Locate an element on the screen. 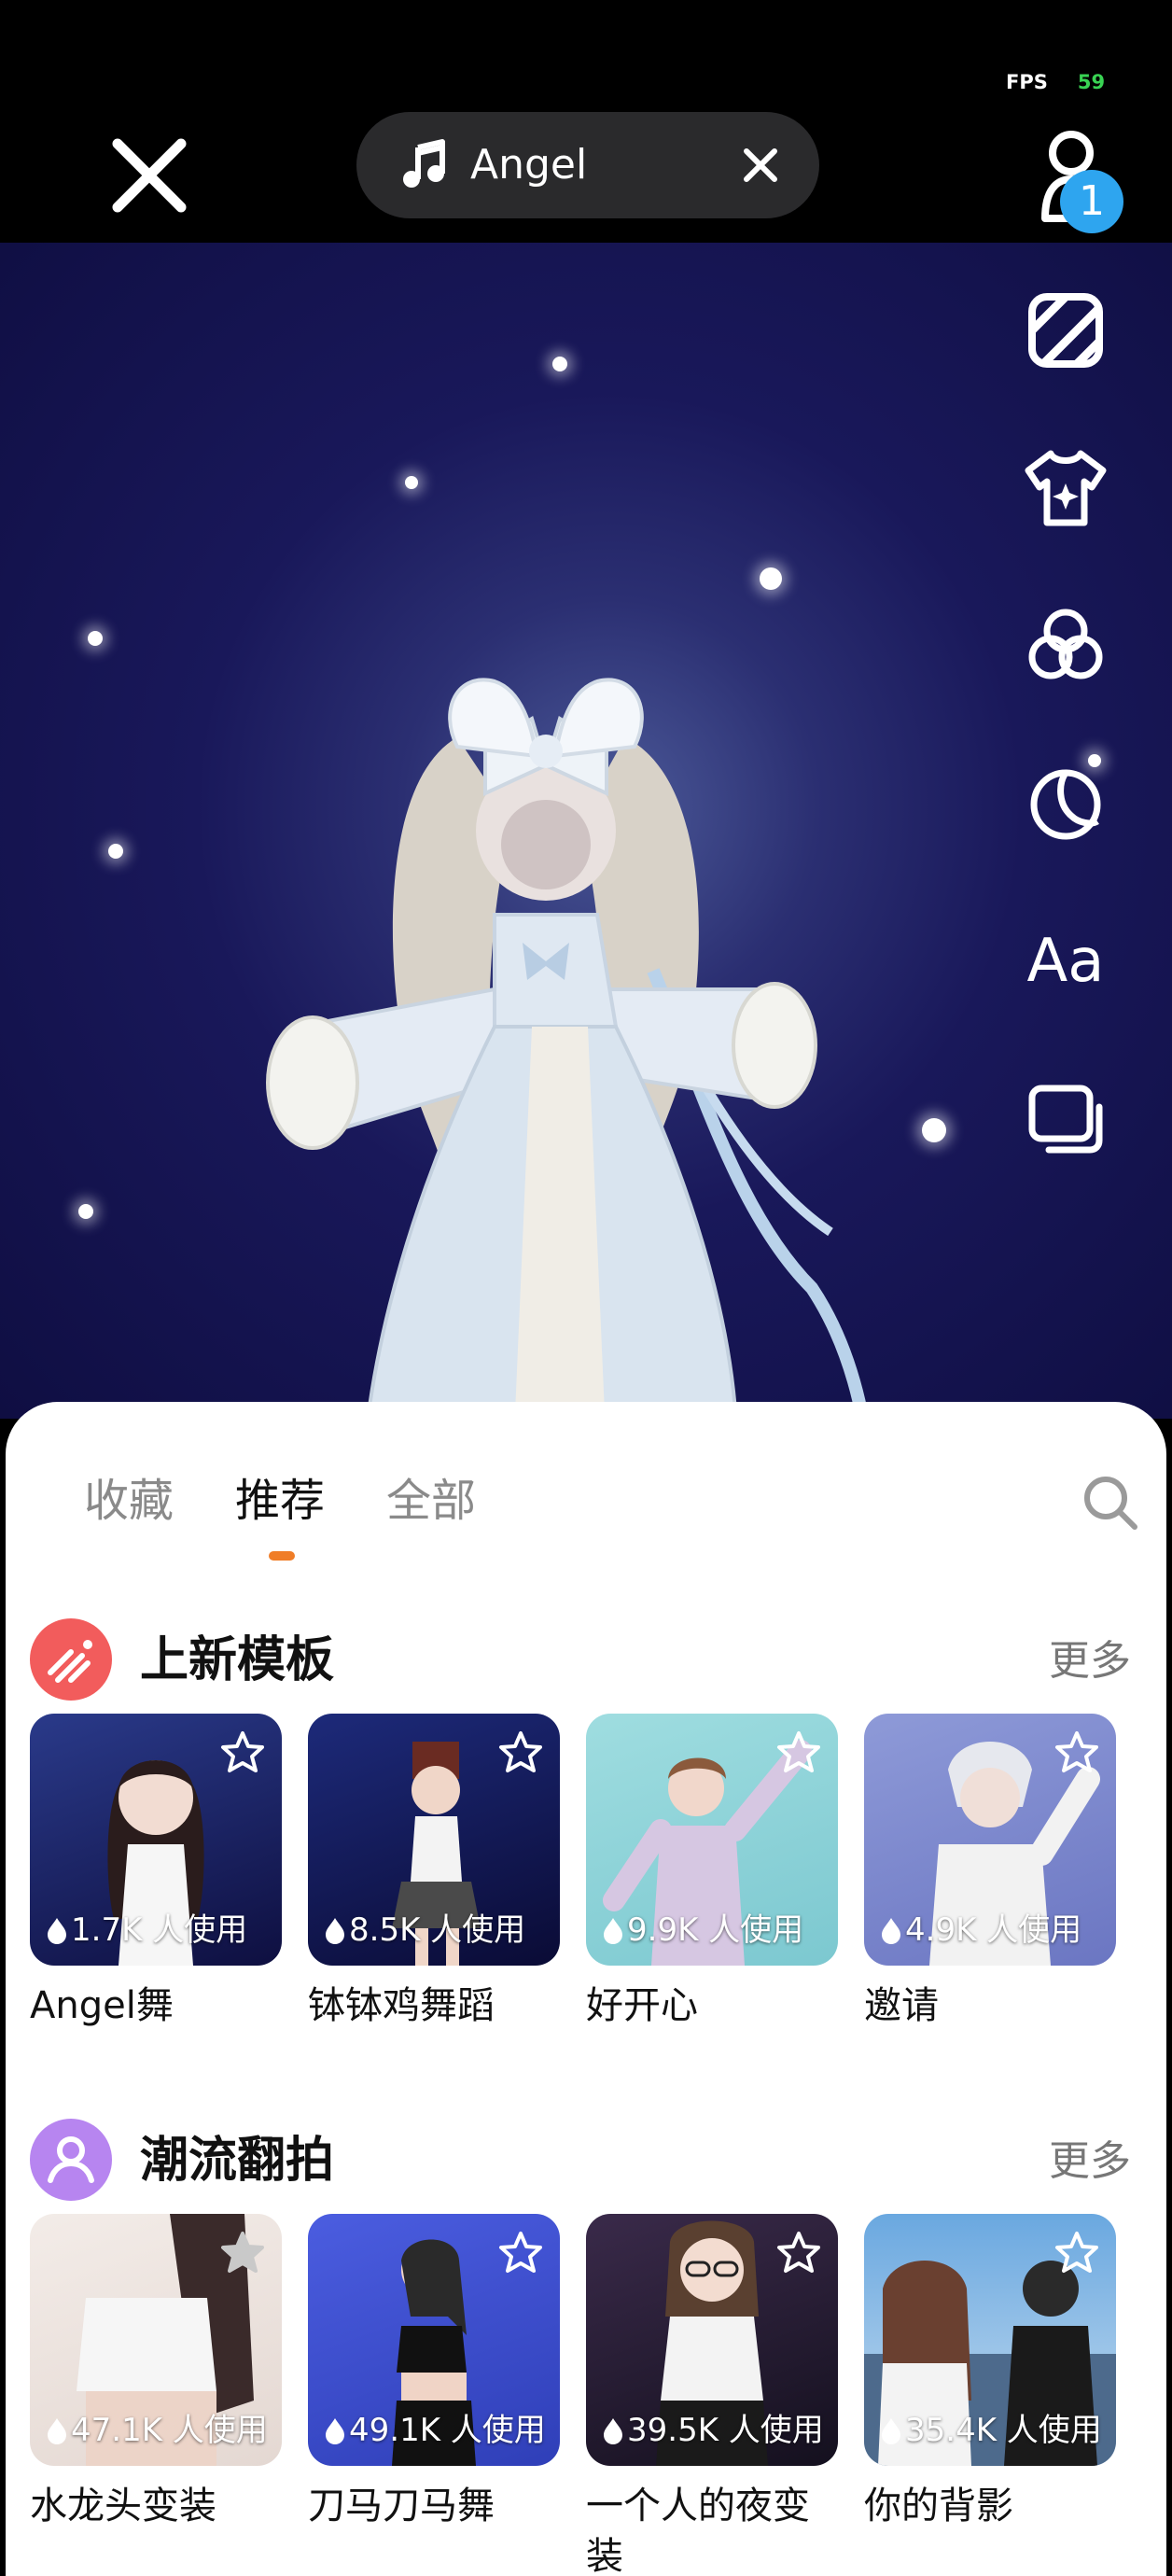 This screenshot has height=2576, width=1172. avatar-figure is located at coordinates (568, 1048).